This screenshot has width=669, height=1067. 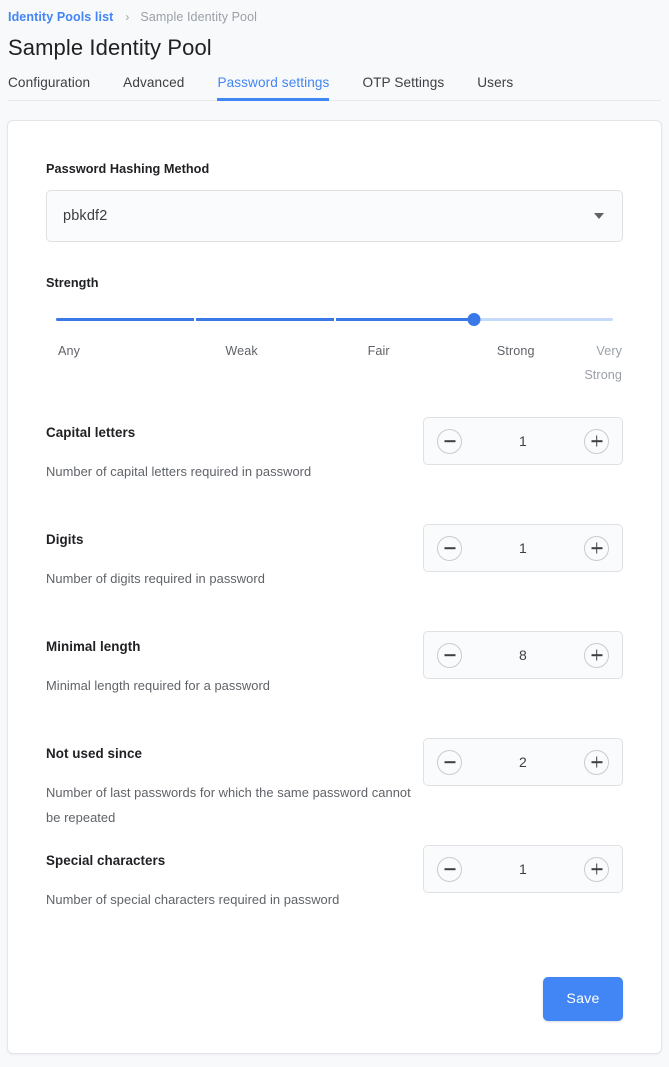 What do you see at coordinates (60, 17) in the screenshot?
I see `breadcrumb-link-identity-pools-list: Identity Pools list` at bounding box center [60, 17].